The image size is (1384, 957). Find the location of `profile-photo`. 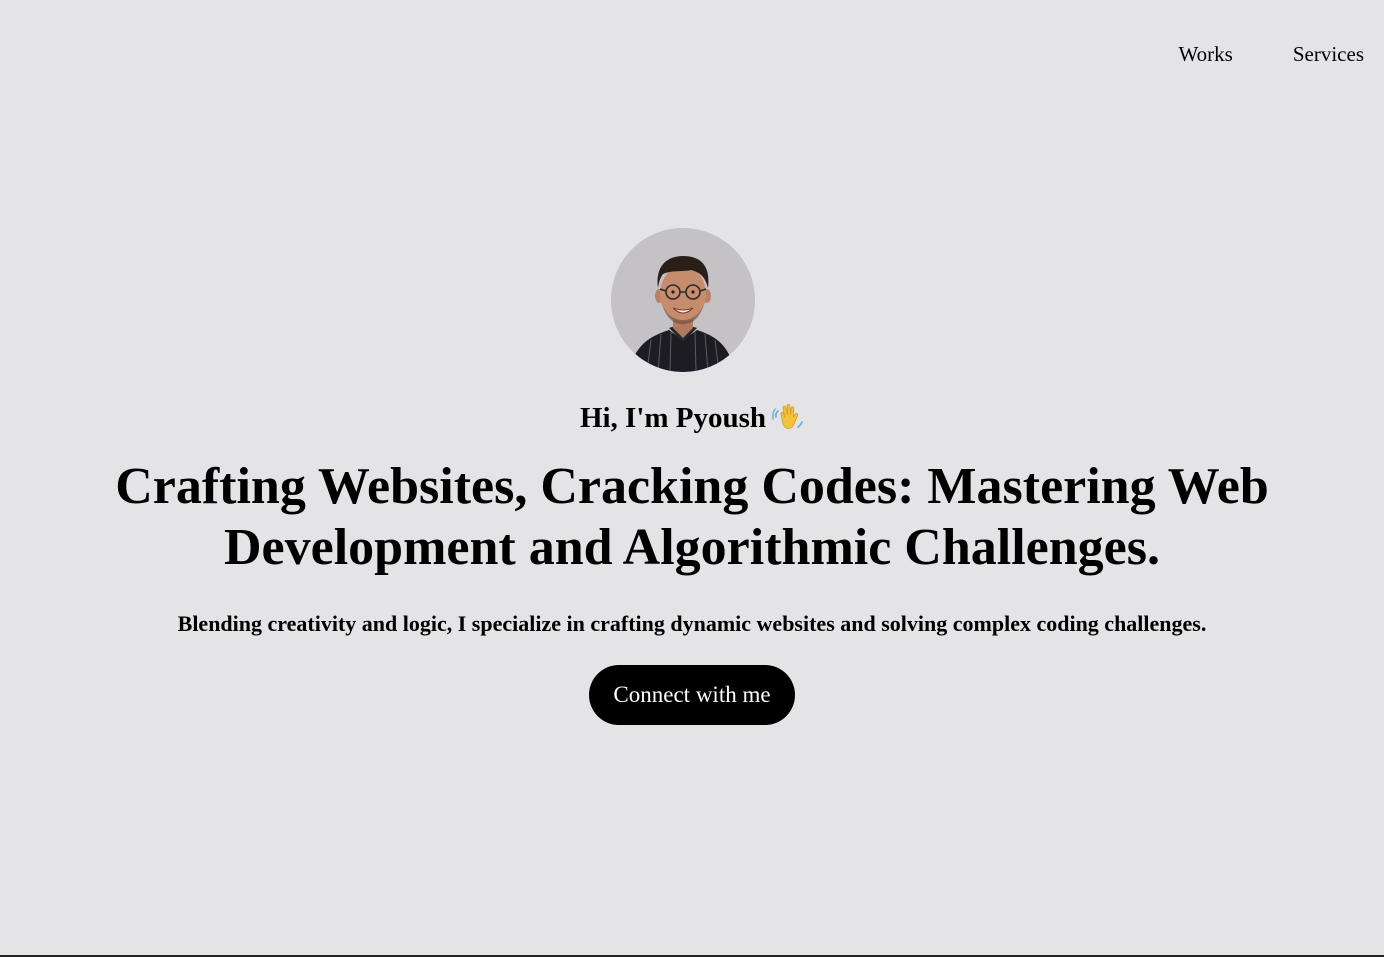

profile-photo is located at coordinates (682, 300).